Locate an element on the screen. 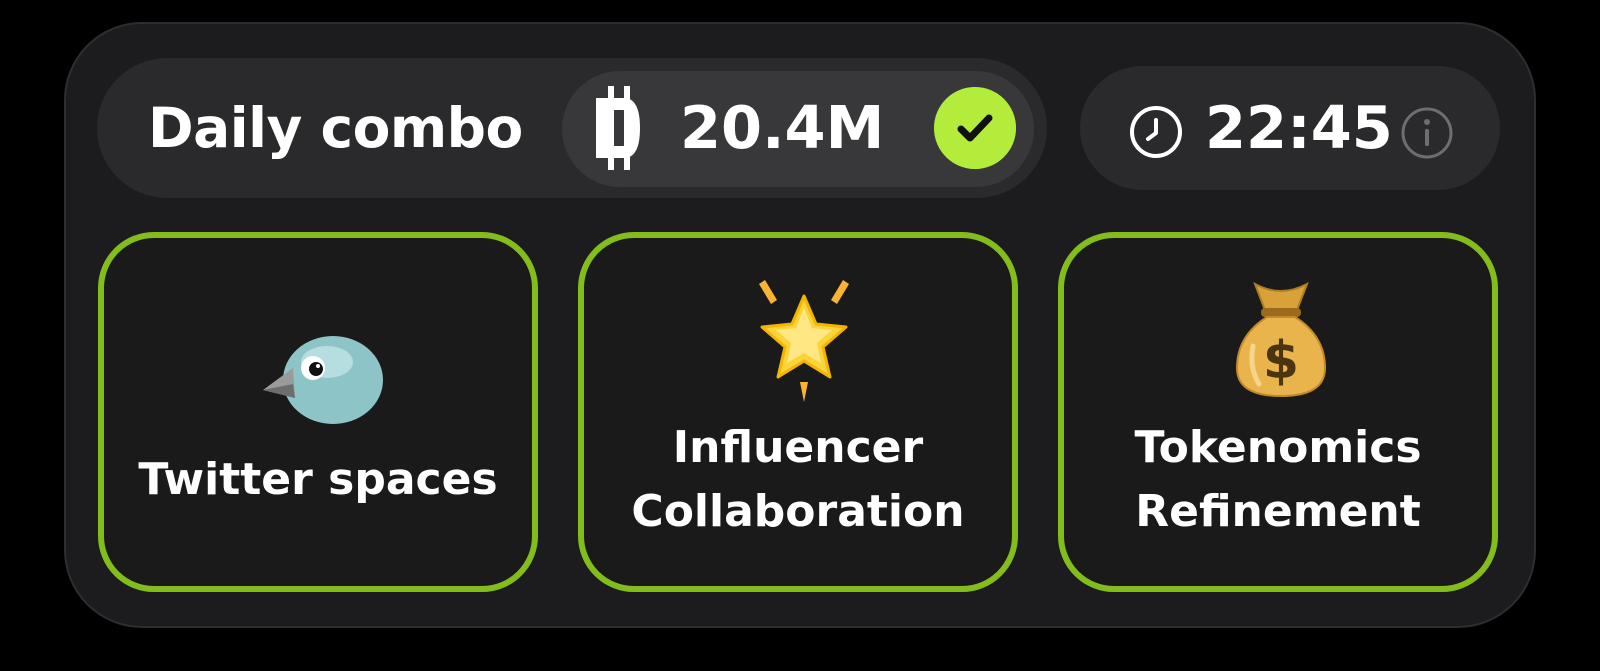 The image size is (1600, 671). money-bag-icon: $ is located at coordinates (1281, 339).